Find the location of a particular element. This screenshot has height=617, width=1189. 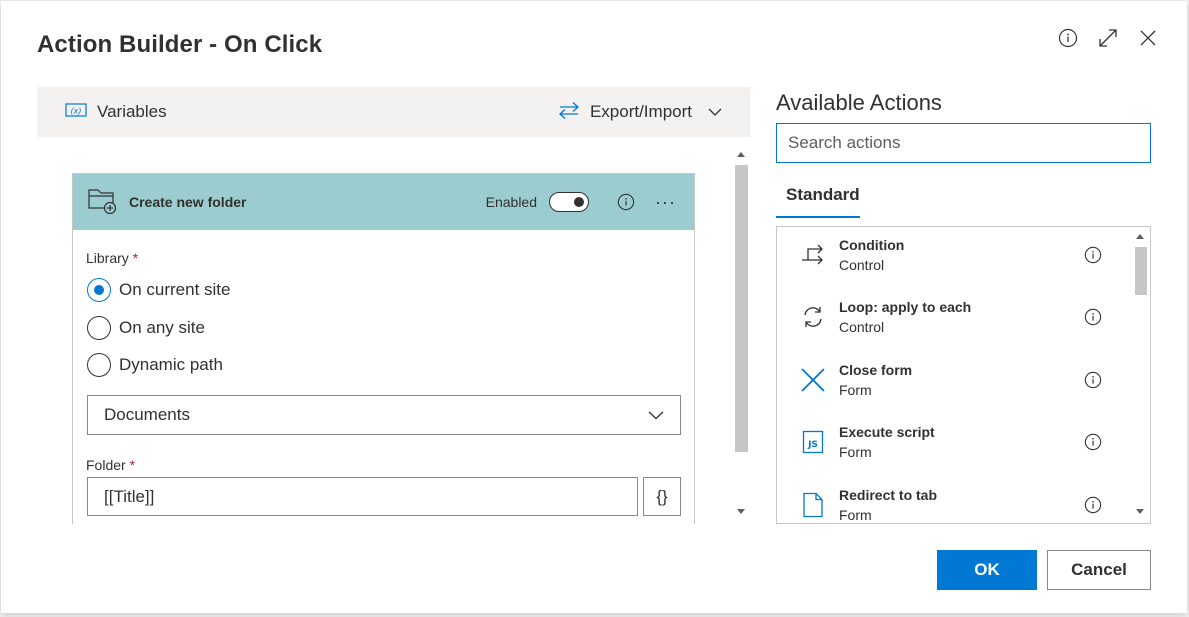

available-actions-title: Available Actions is located at coordinates (859, 102).